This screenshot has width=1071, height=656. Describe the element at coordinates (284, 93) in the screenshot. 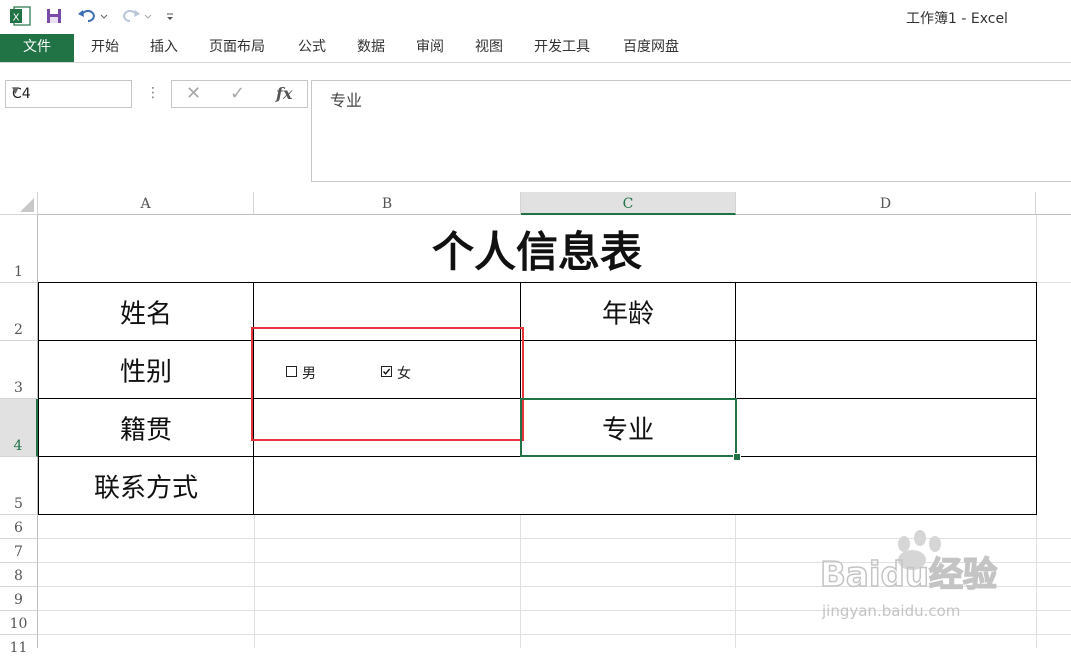

I see `insert-function-icon: fx` at that location.